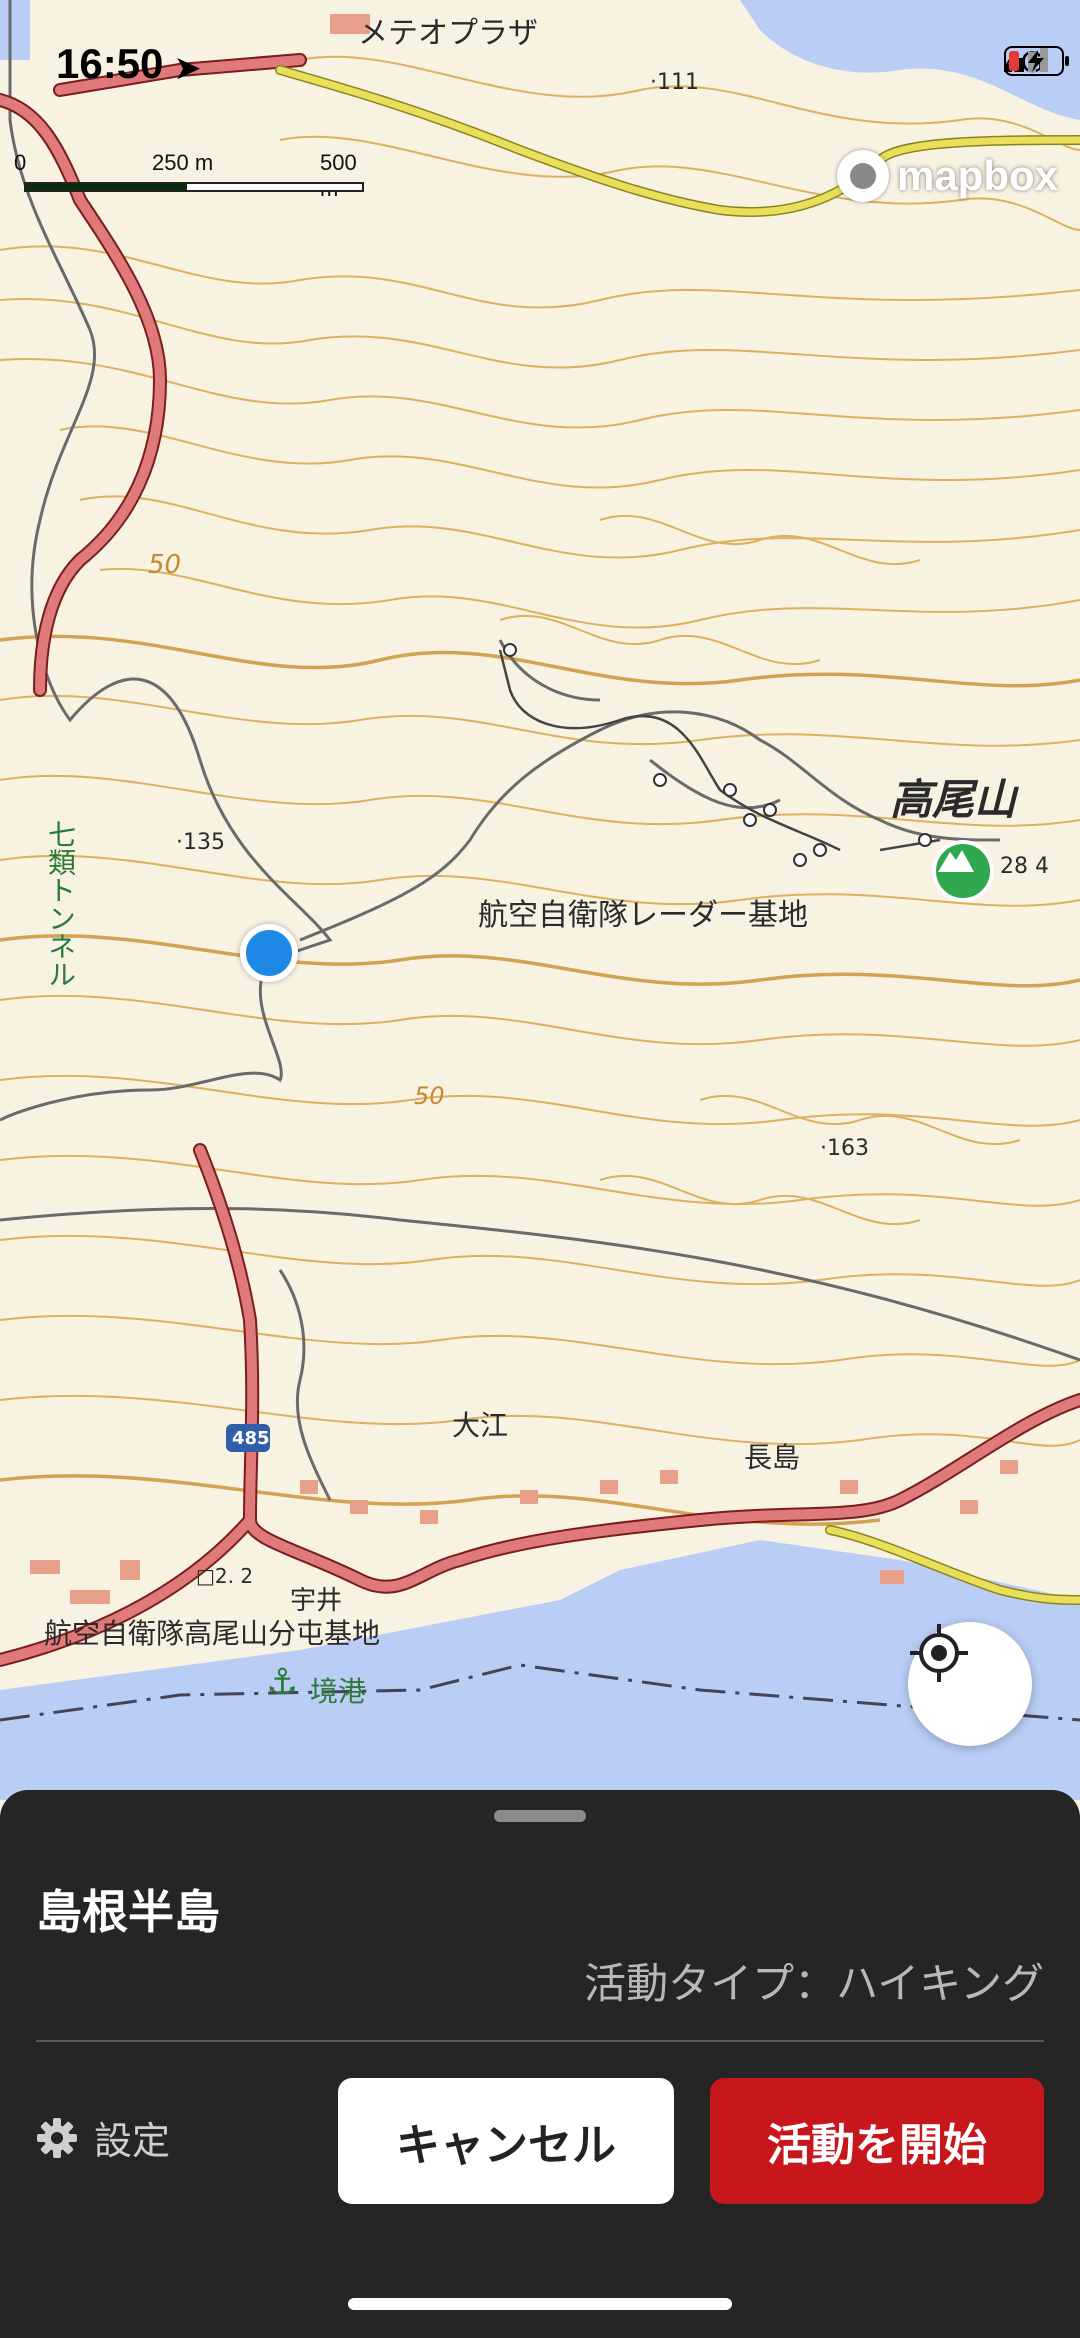 Image resolution: width=1080 pixels, height=2338 pixels. I want to click on place-title: 島根半島, so click(128, 1912).